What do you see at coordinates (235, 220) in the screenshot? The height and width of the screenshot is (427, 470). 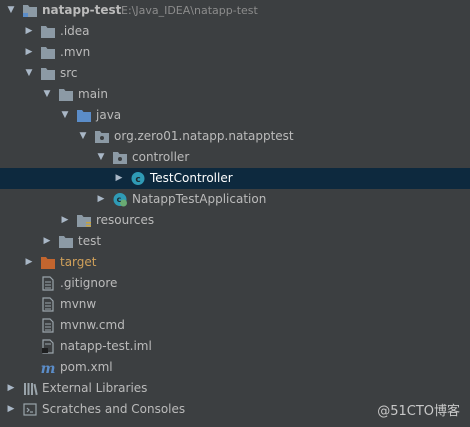 I see `tree-row-resources: ▶ resources` at bounding box center [235, 220].